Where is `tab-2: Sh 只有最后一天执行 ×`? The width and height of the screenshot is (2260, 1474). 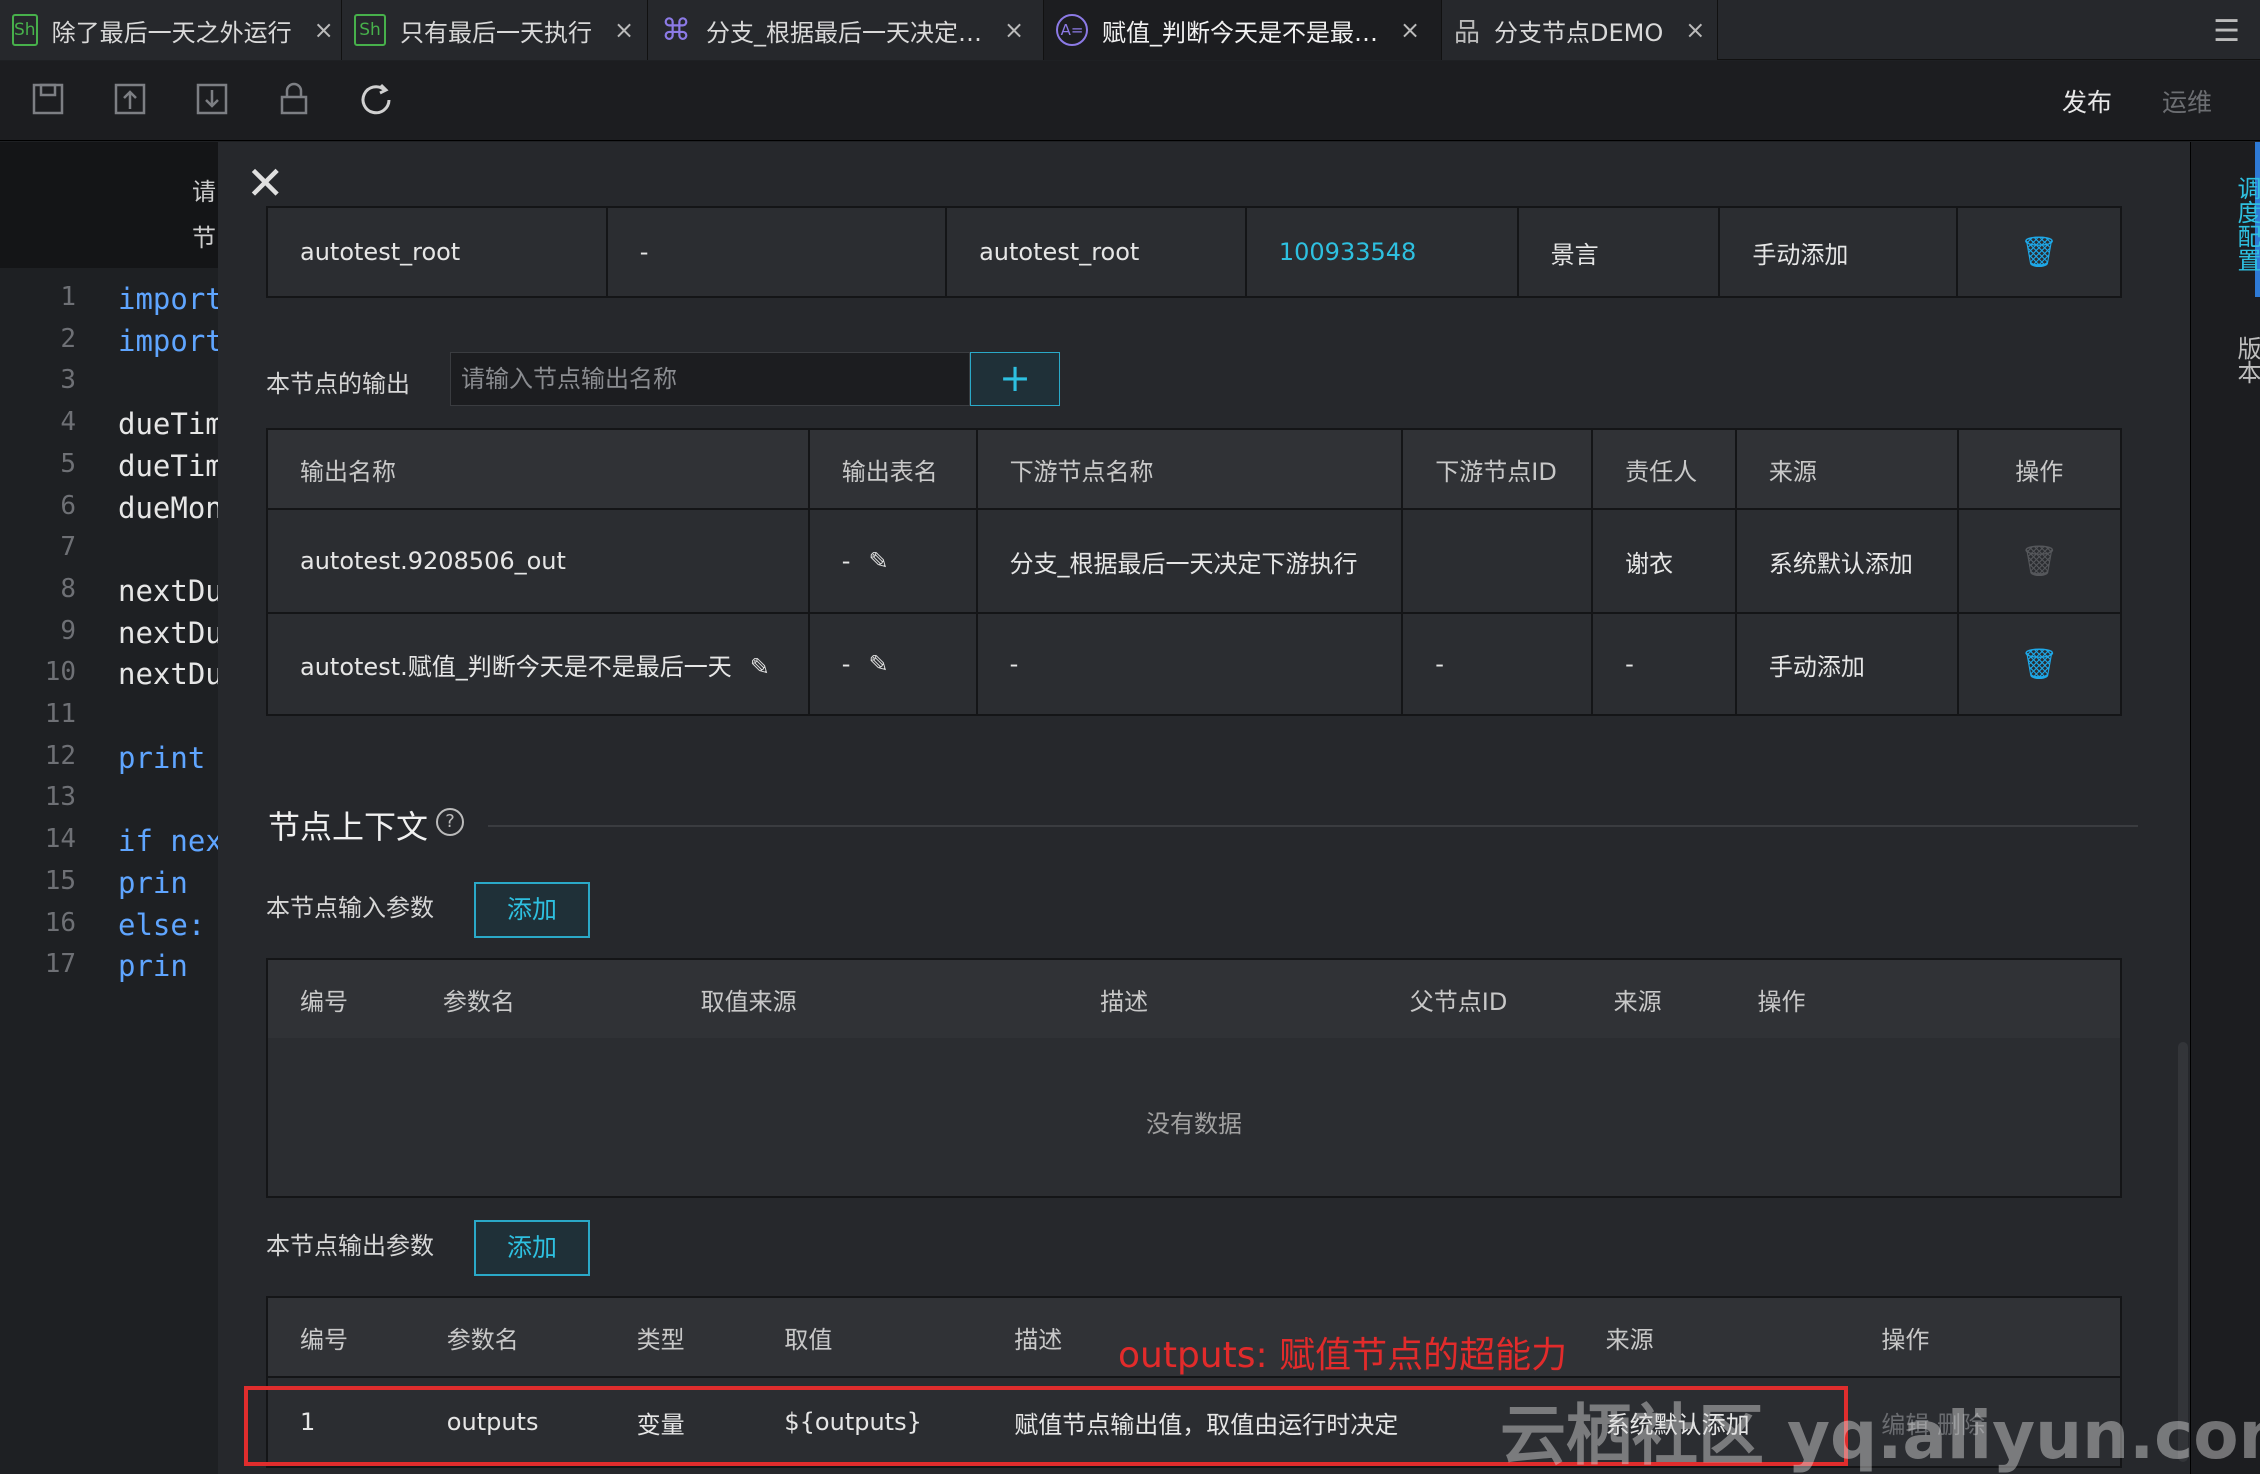 tab-2: Sh 只有最后一天执行 × is located at coordinates (495, 30).